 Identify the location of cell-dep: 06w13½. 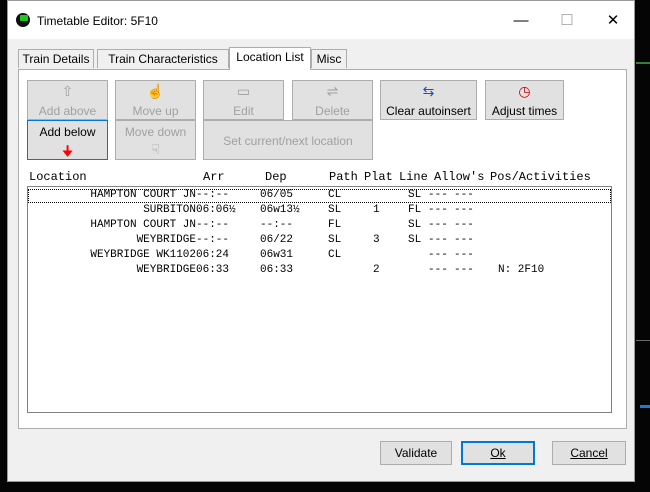
(280, 210).